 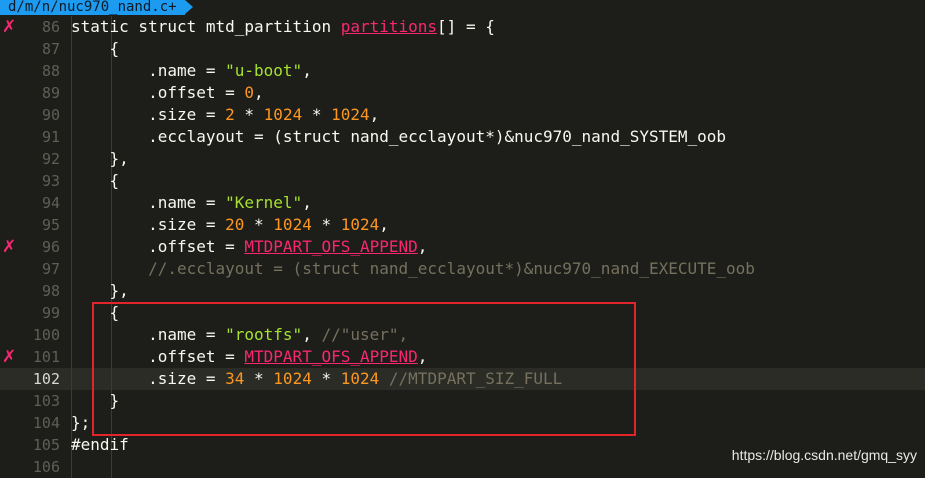 What do you see at coordinates (462, 335) in the screenshot?
I see `code-line: 100 .name = "rootfs", //"user",` at bounding box center [462, 335].